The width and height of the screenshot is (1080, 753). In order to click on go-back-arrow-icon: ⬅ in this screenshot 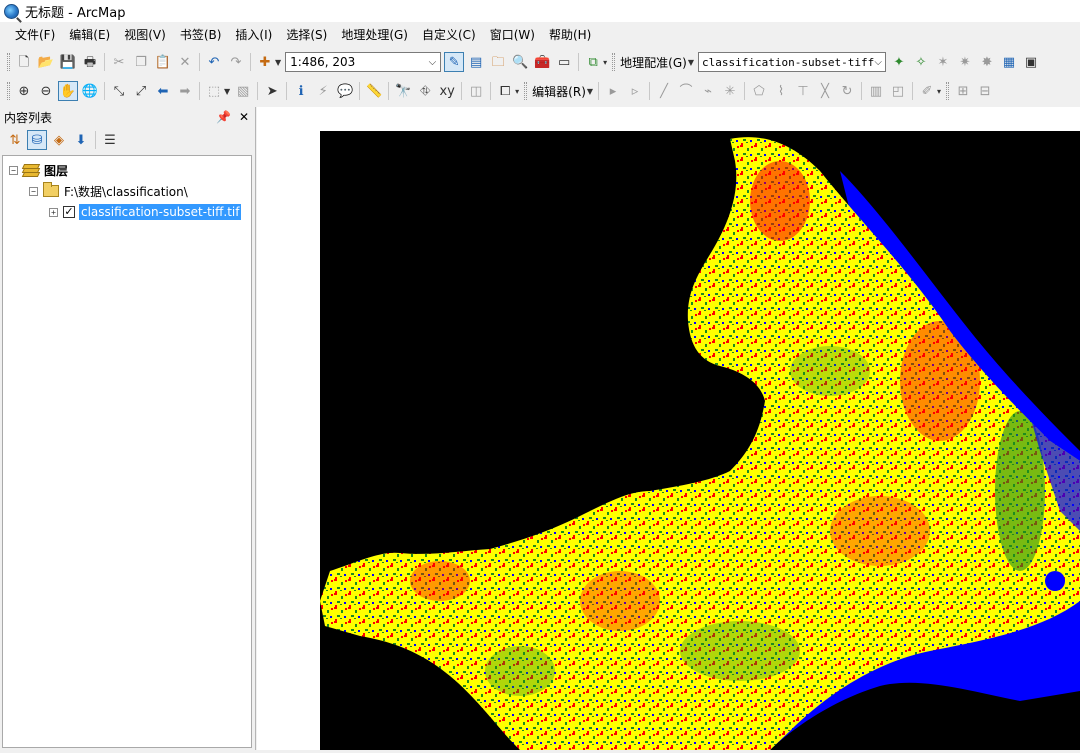, I will do `click(163, 91)`.